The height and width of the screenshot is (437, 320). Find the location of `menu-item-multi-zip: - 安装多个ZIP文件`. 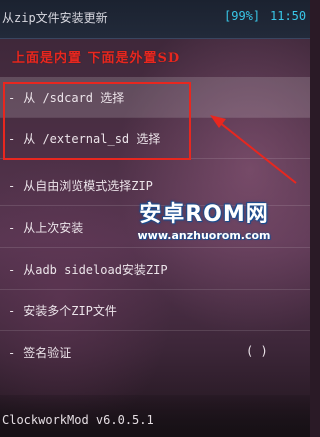

menu-item-multi-zip: - 安装多个ZIP文件 is located at coordinates (155, 310).